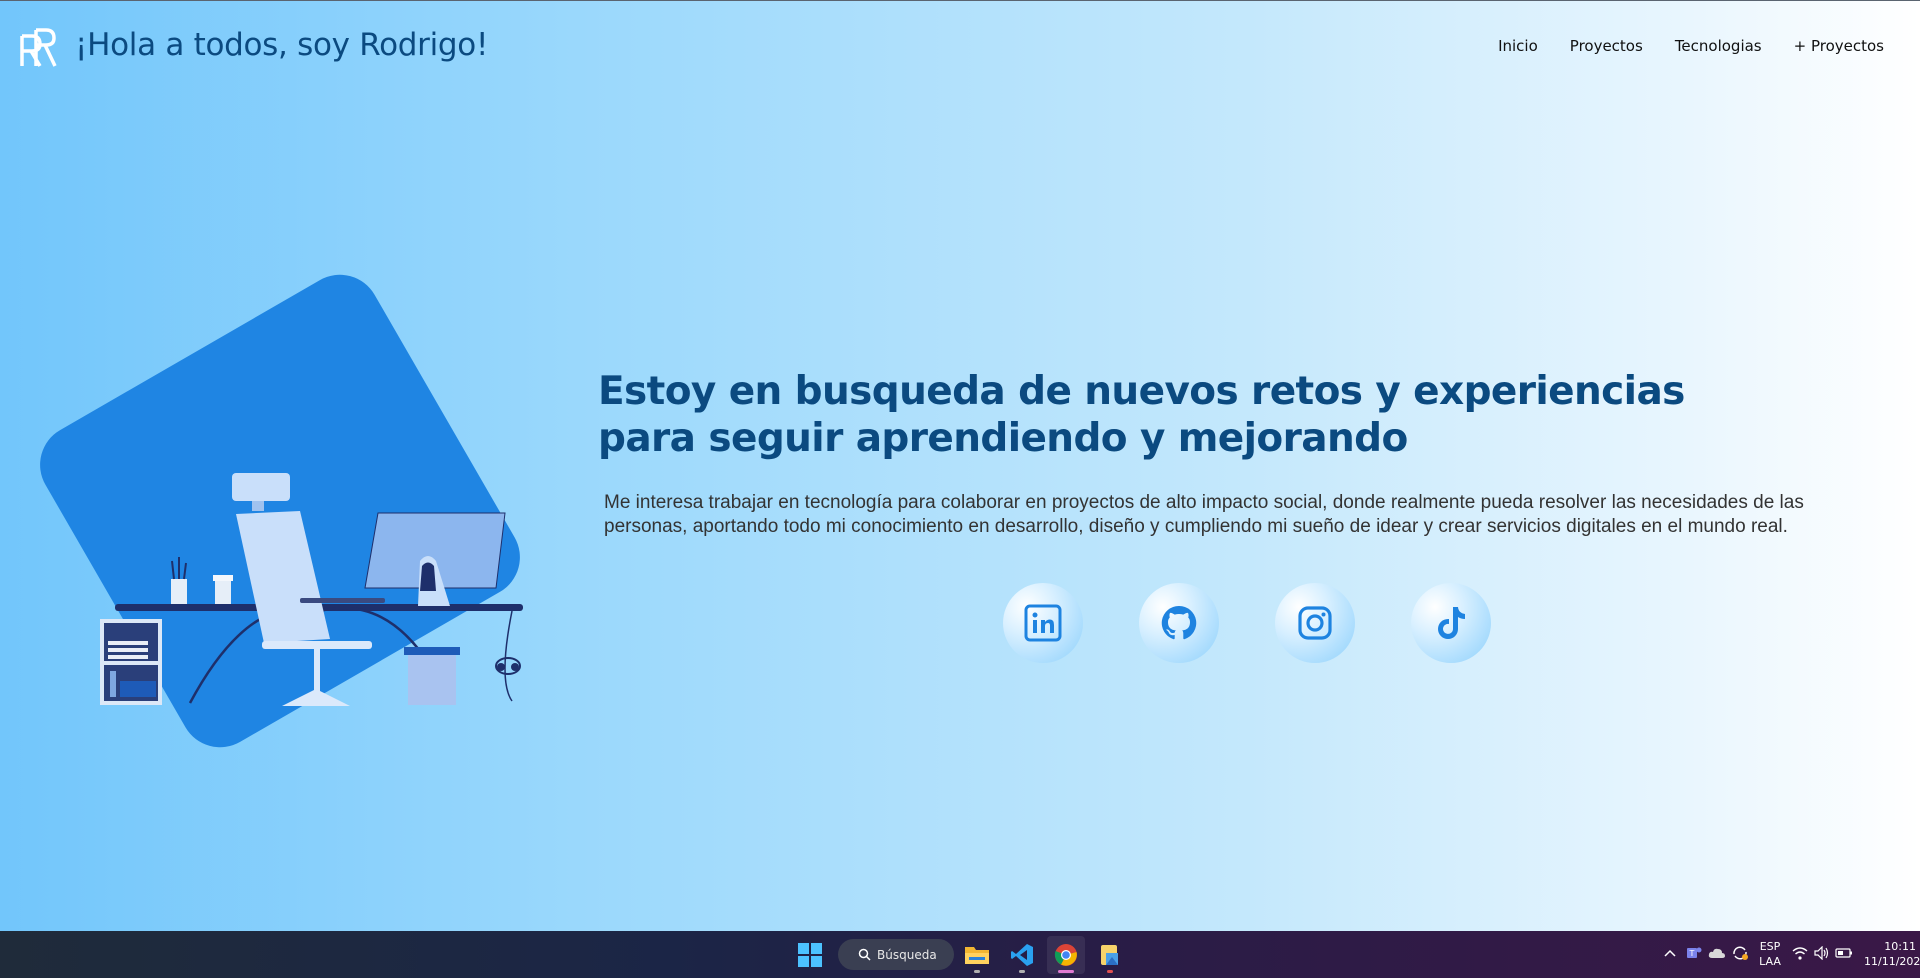 The image size is (1920, 978). What do you see at coordinates (281, 511) in the screenshot?
I see `desk-workspace-illustration` at bounding box center [281, 511].